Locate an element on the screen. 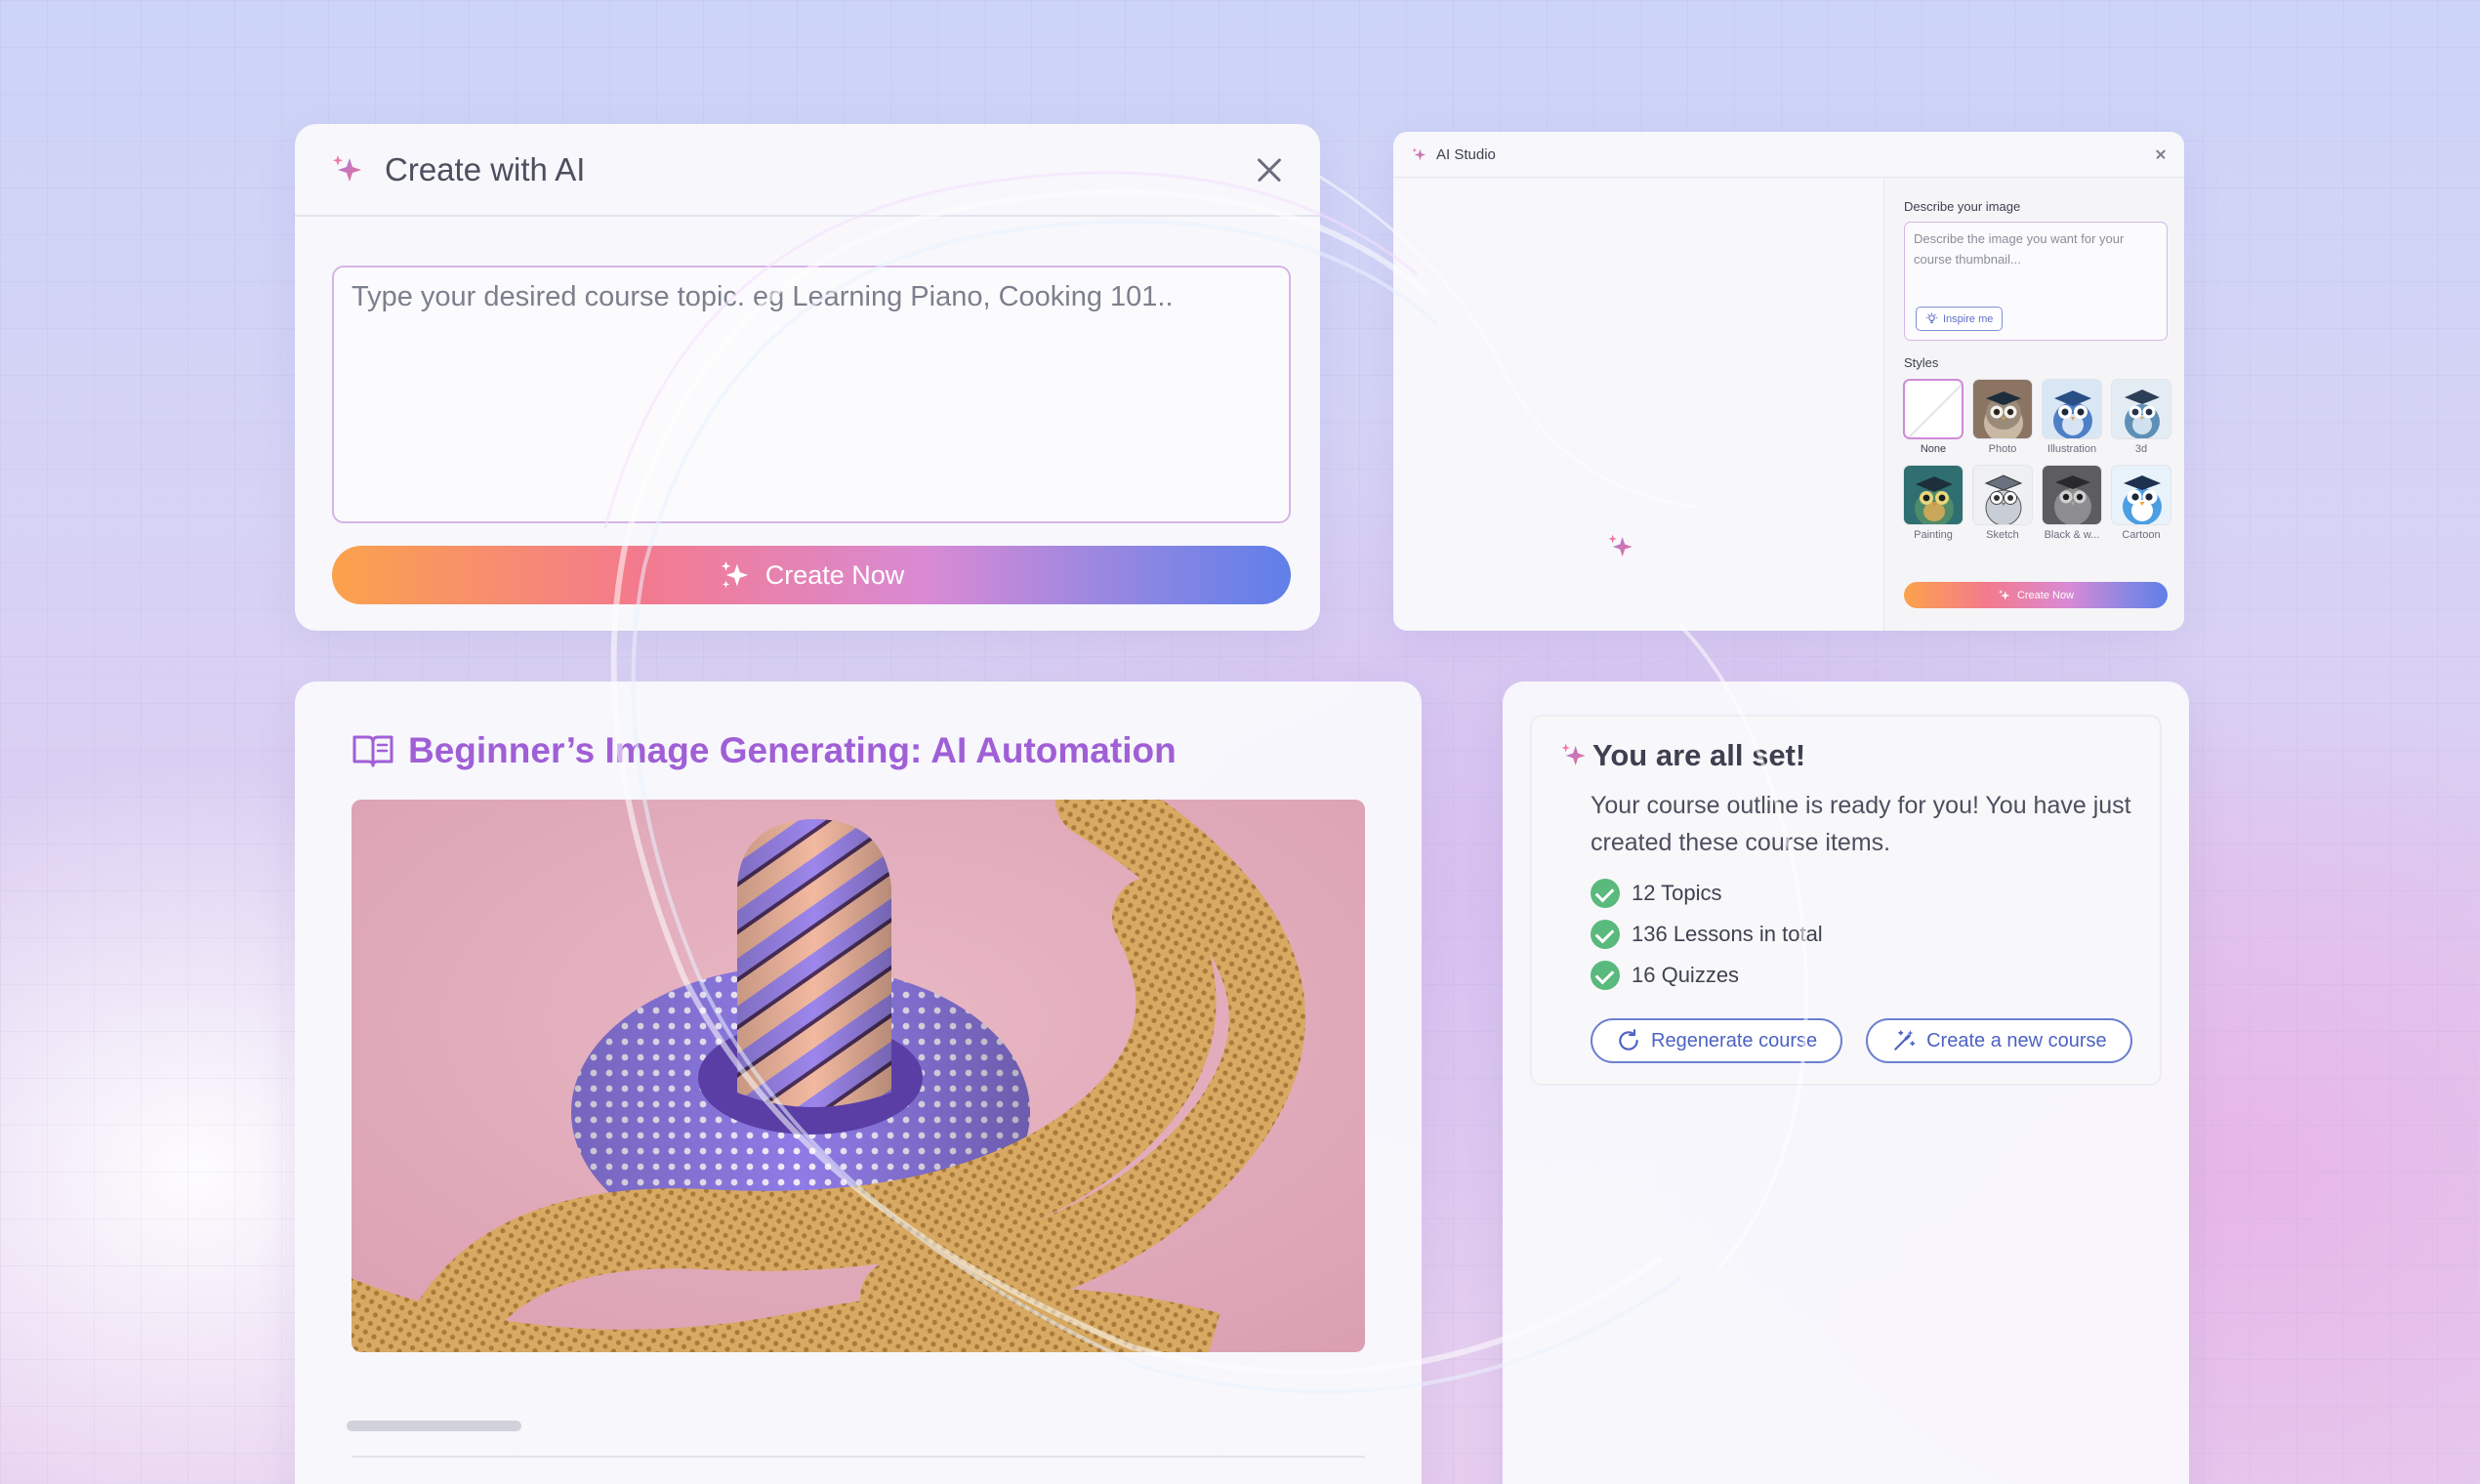  list-item: 12 Topics is located at coordinates (1707, 894).